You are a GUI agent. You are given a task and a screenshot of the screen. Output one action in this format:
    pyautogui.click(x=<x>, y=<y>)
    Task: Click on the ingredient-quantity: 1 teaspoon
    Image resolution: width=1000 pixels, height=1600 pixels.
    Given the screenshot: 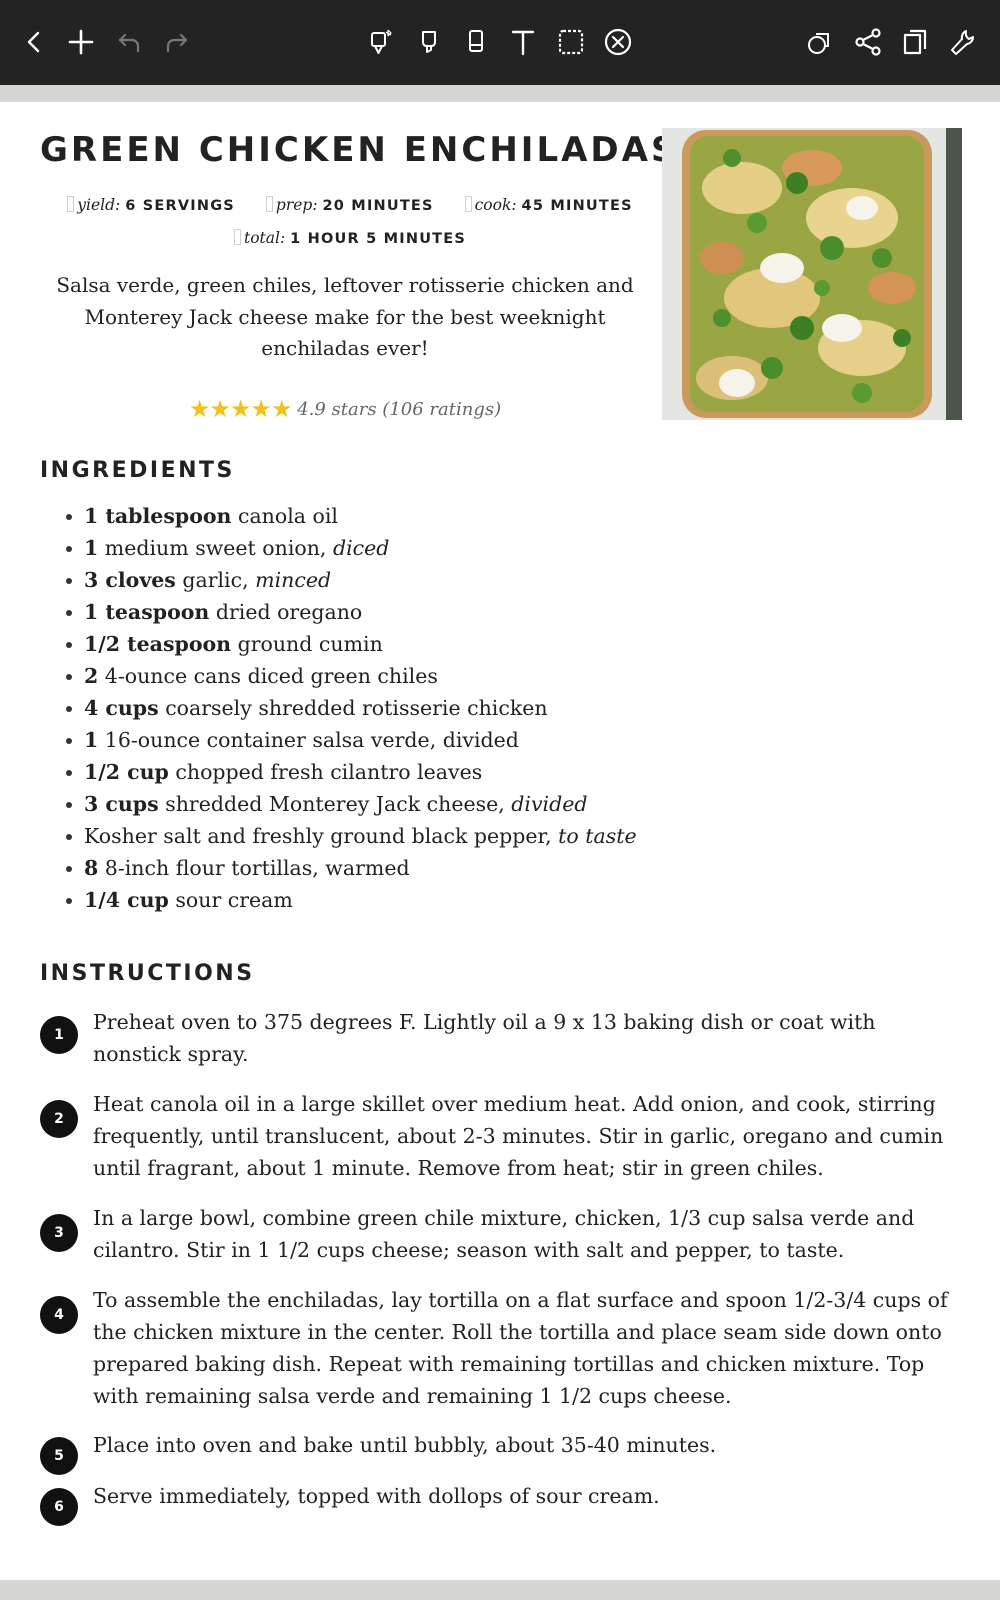 What is the action you would take?
    pyautogui.click(x=147, y=612)
    